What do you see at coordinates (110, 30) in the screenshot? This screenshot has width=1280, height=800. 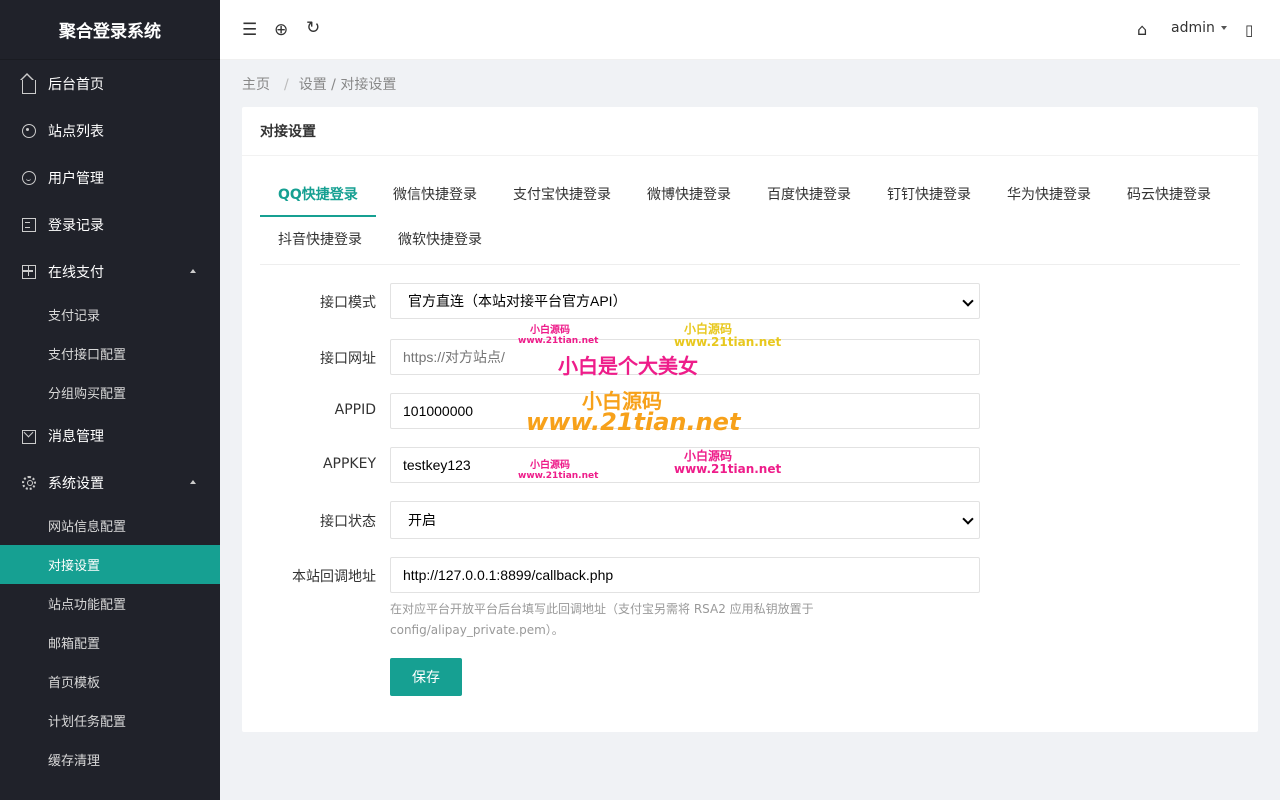 I see `brand-title: 聚合登录系统` at bounding box center [110, 30].